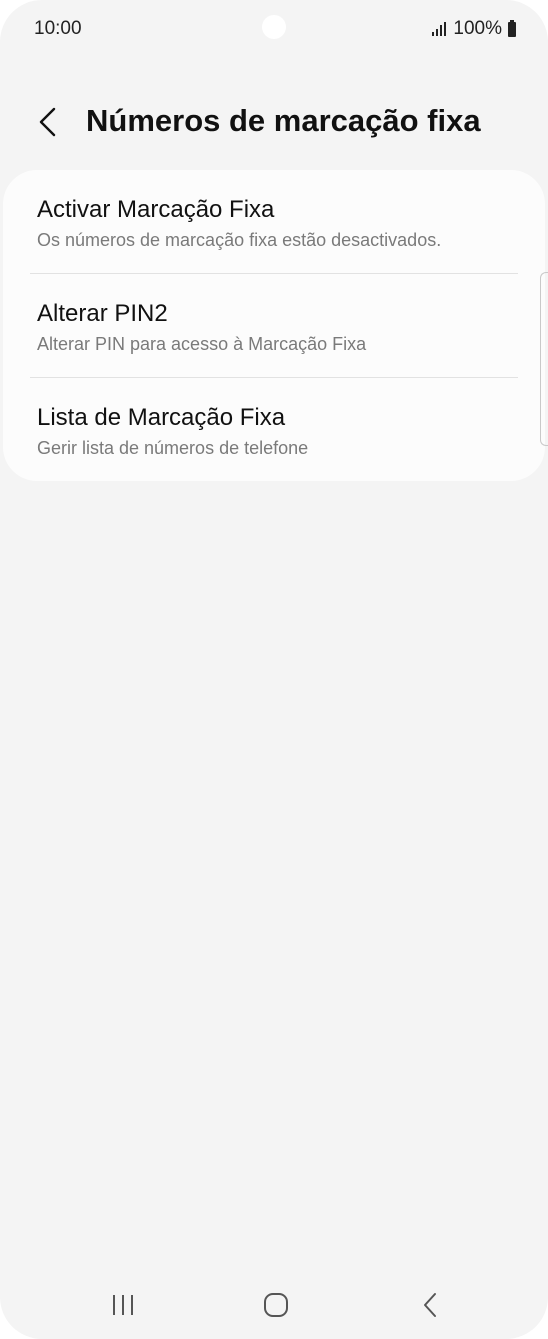  What do you see at coordinates (274, 27) in the screenshot?
I see `front-camera-cutout` at bounding box center [274, 27].